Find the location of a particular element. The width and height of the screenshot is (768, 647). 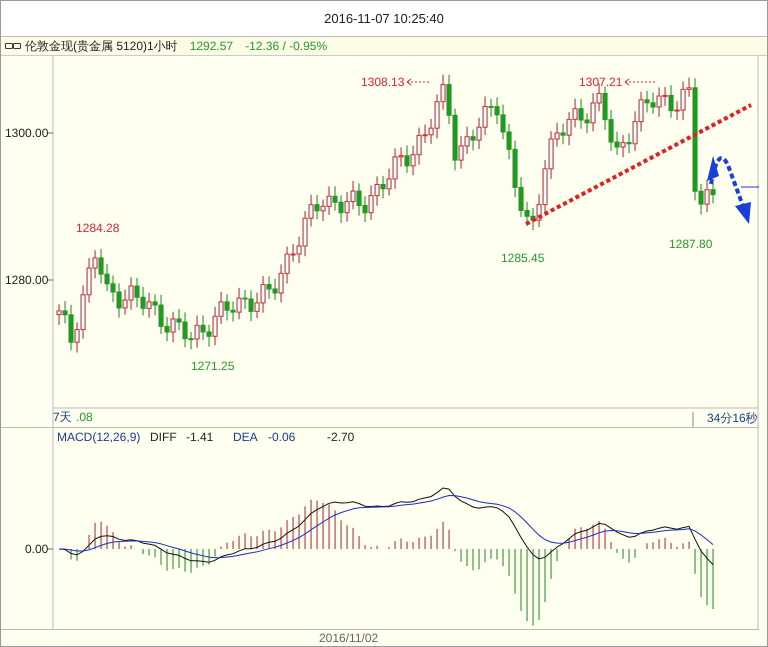

last-price: 1292.57 is located at coordinates (212, 46).